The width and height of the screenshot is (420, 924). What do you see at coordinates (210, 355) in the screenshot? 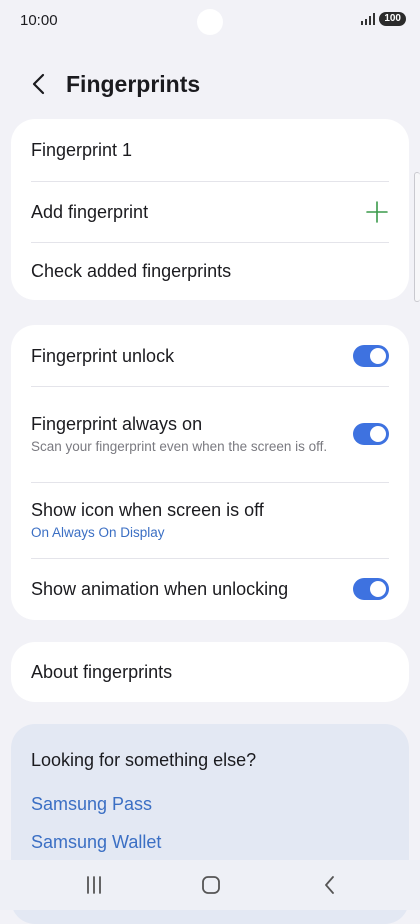
I see `fingerprint-unlock-row: Fingerprint unlock` at bounding box center [210, 355].